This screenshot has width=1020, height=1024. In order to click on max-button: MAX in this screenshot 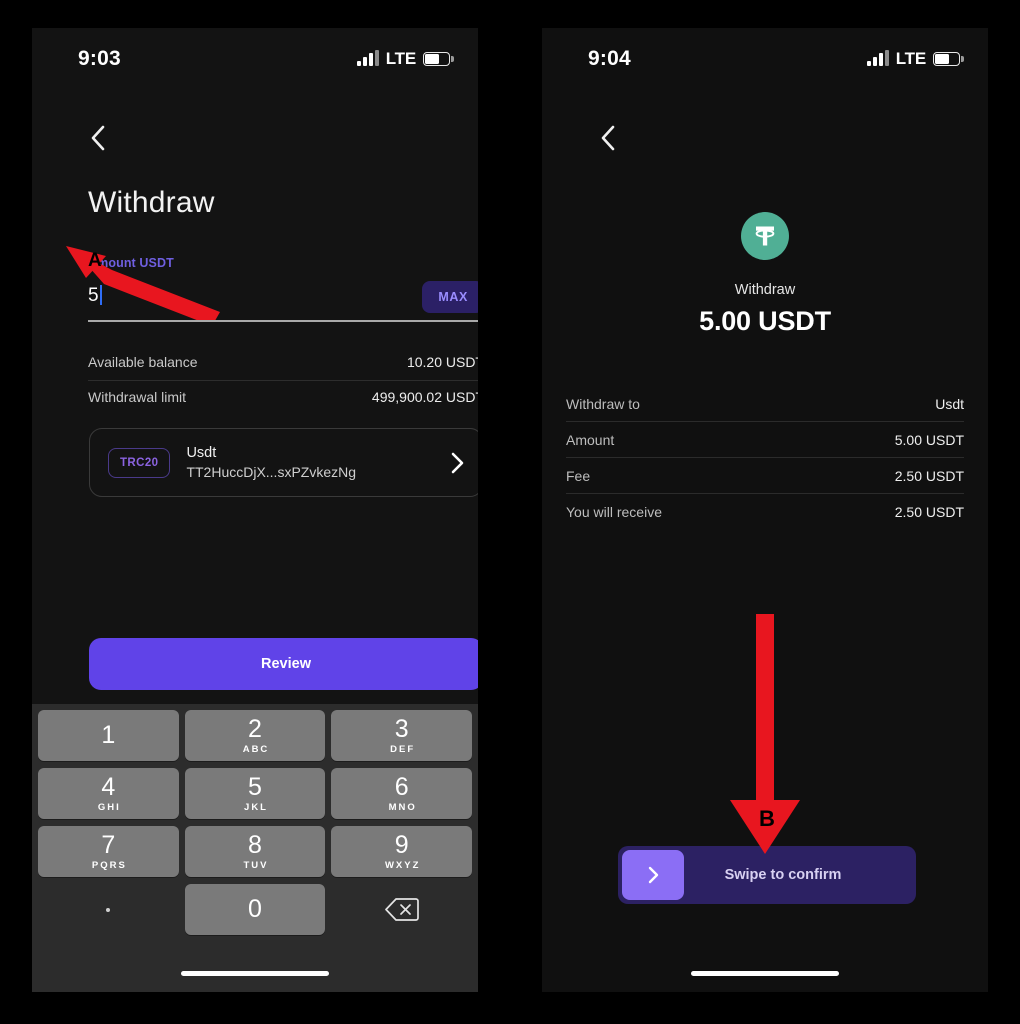, I will do `click(450, 297)`.